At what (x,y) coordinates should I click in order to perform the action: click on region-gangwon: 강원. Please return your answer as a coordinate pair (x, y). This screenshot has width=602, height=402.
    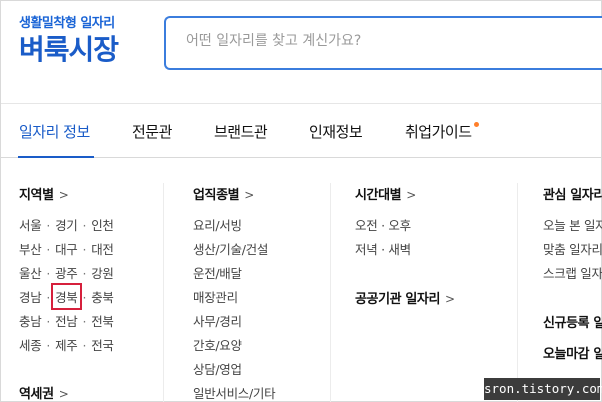
    Looking at the image, I should click on (102, 272).